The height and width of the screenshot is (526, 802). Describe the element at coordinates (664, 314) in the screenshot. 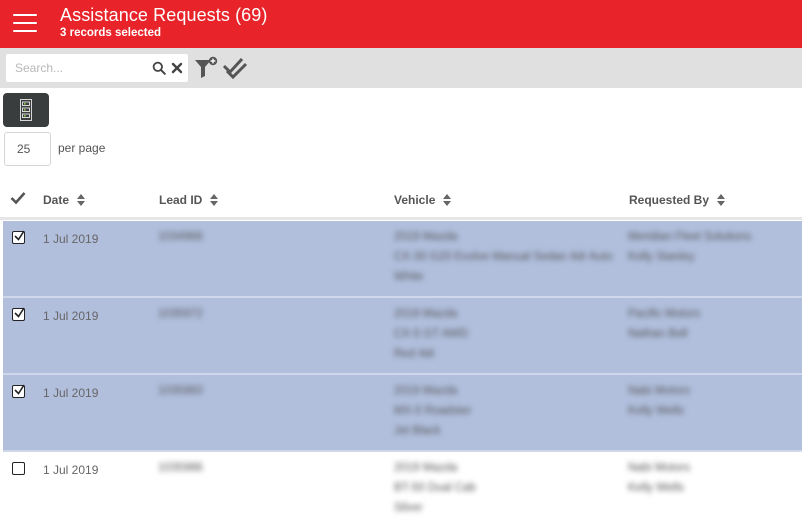

I see `cell-requester-company: Pacific Motors` at that location.